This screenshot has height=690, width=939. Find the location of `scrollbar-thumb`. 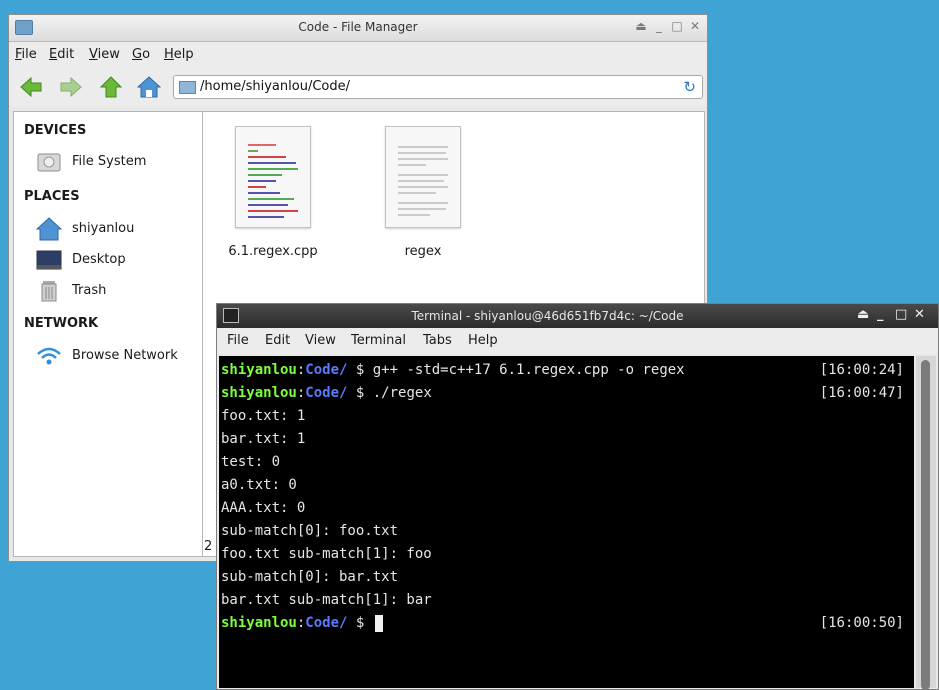

scrollbar-thumb is located at coordinates (925, 525).